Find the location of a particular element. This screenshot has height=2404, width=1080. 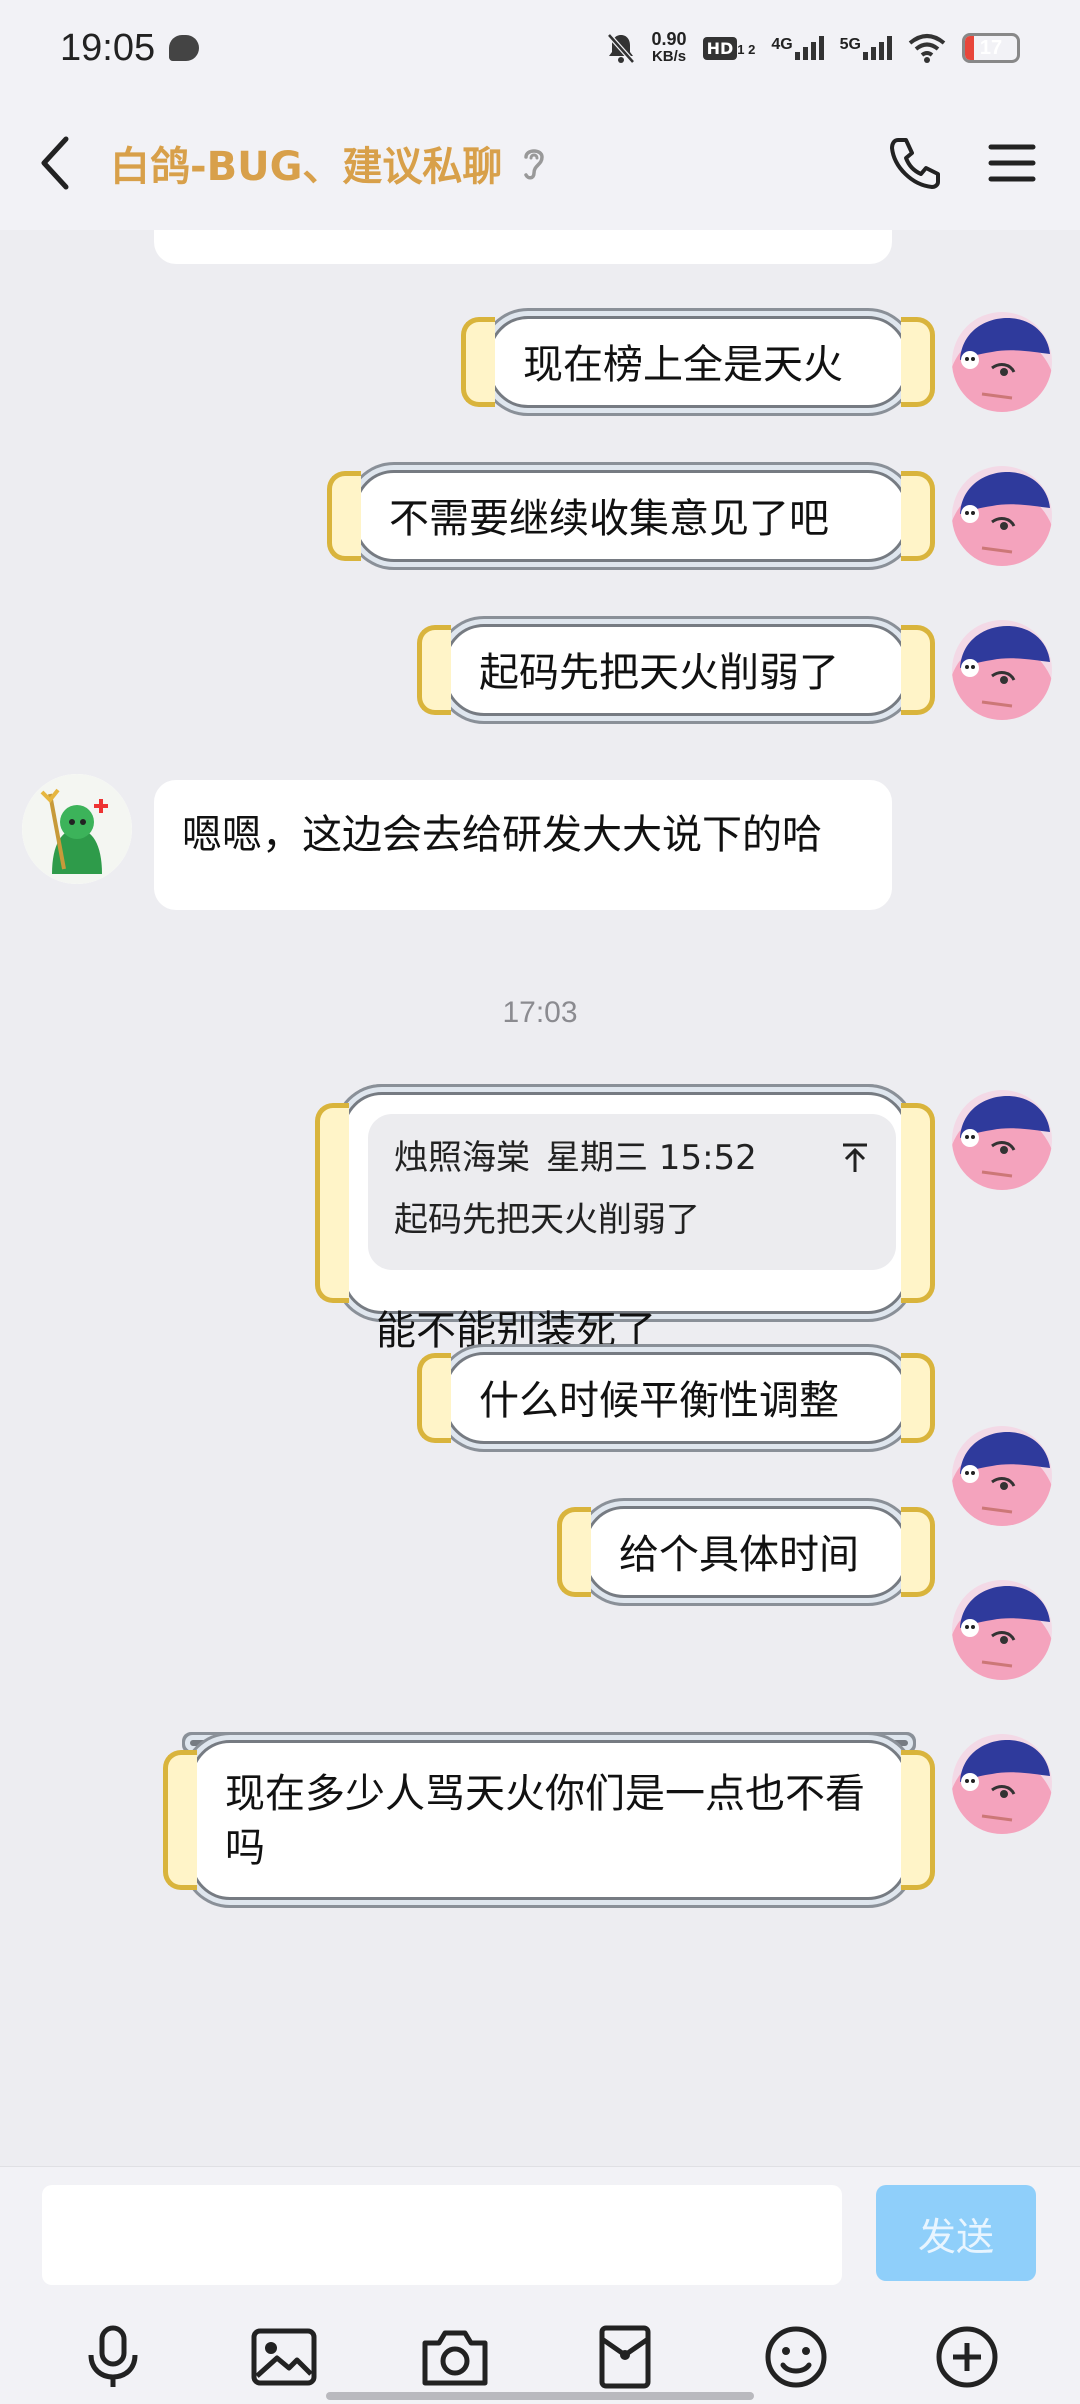

message-bubble-sent: 给个具体时间 is located at coordinates (746, 1552).